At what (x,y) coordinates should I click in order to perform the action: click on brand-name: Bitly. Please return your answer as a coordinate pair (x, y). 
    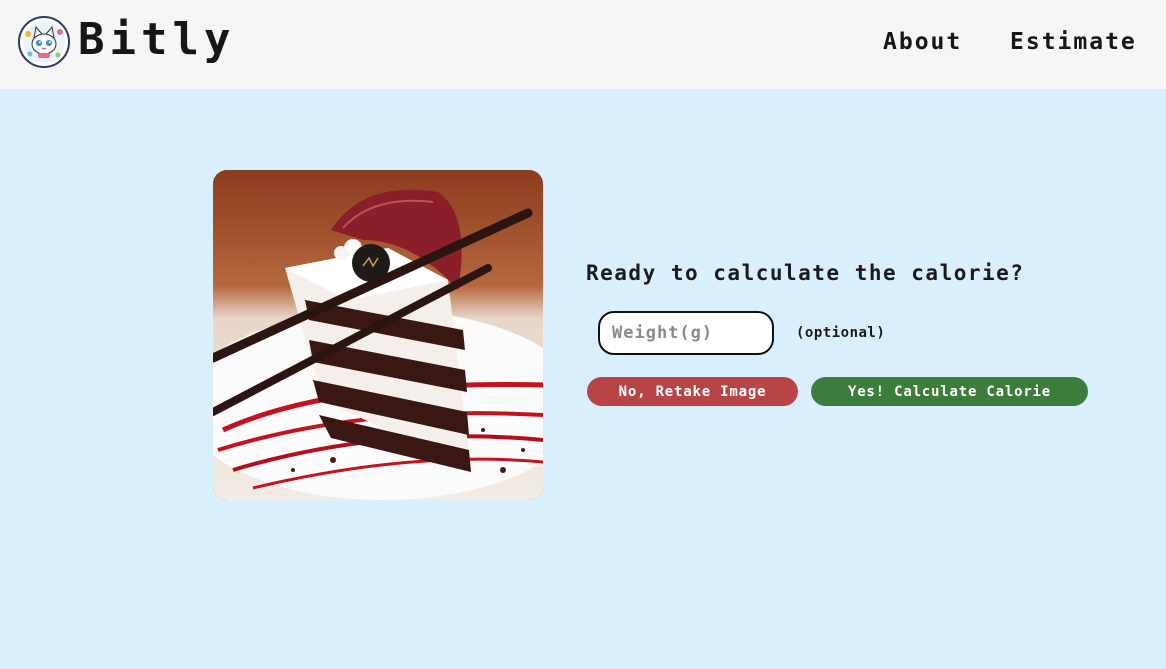
    Looking at the image, I should click on (156, 40).